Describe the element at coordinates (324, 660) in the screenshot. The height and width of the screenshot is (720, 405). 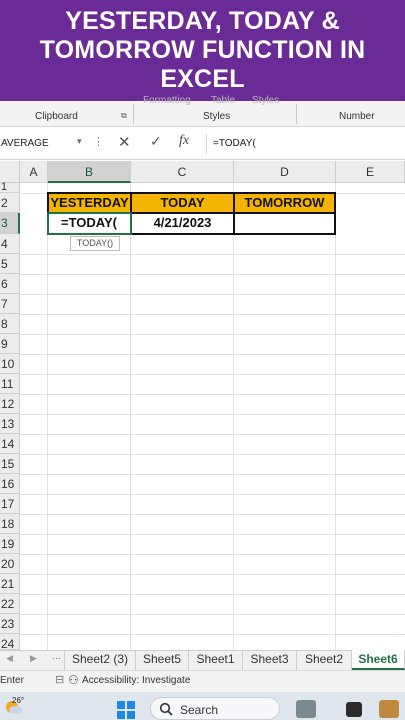
I see `sheet-tab-sheet2: Sheet2` at that location.